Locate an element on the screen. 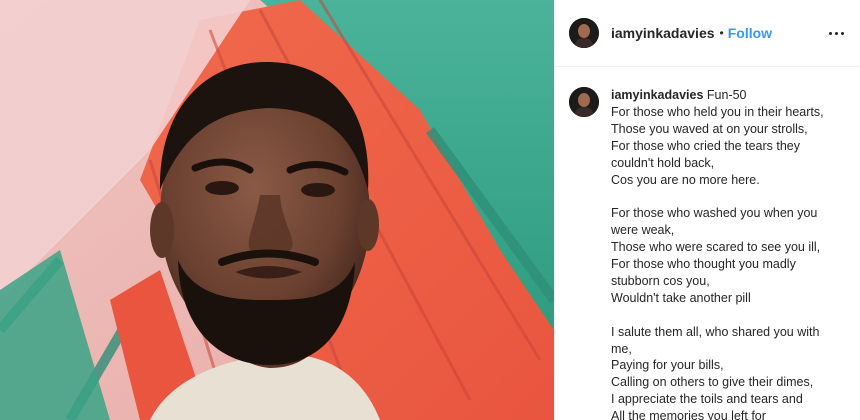  caption-line: stubborn cos you, is located at coordinates (660, 280).